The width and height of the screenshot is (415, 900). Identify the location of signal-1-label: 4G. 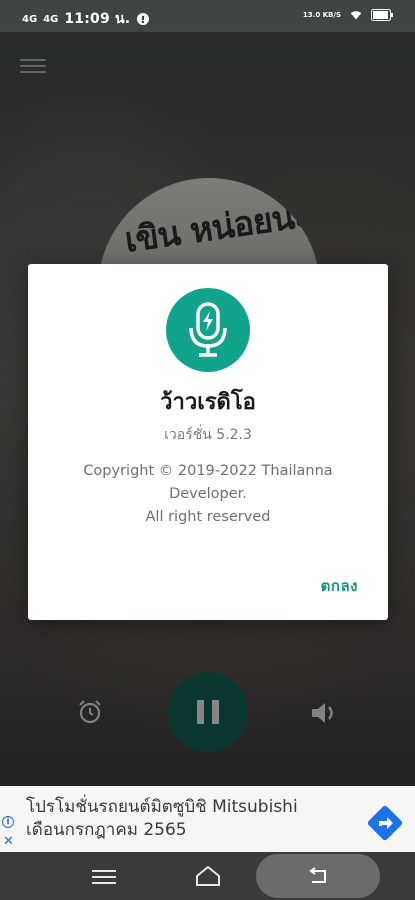
(30, 19).